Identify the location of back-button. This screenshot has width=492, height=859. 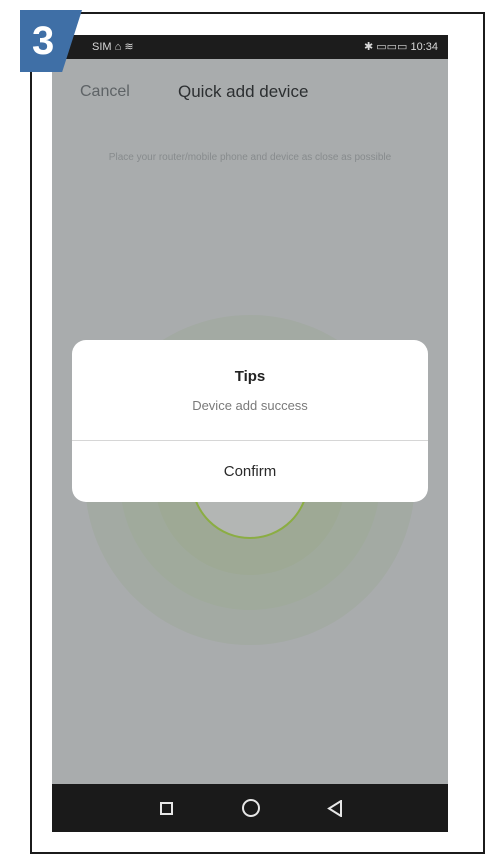
(337, 808).